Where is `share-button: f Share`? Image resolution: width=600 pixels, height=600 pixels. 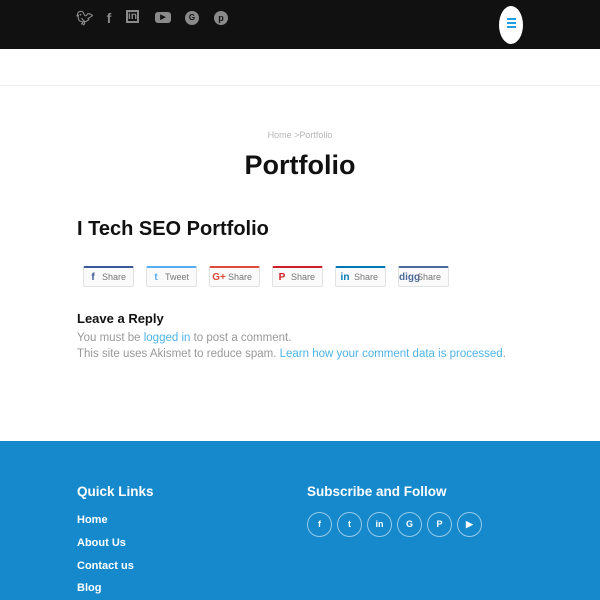
share-button: f Share is located at coordinates (108, 276).